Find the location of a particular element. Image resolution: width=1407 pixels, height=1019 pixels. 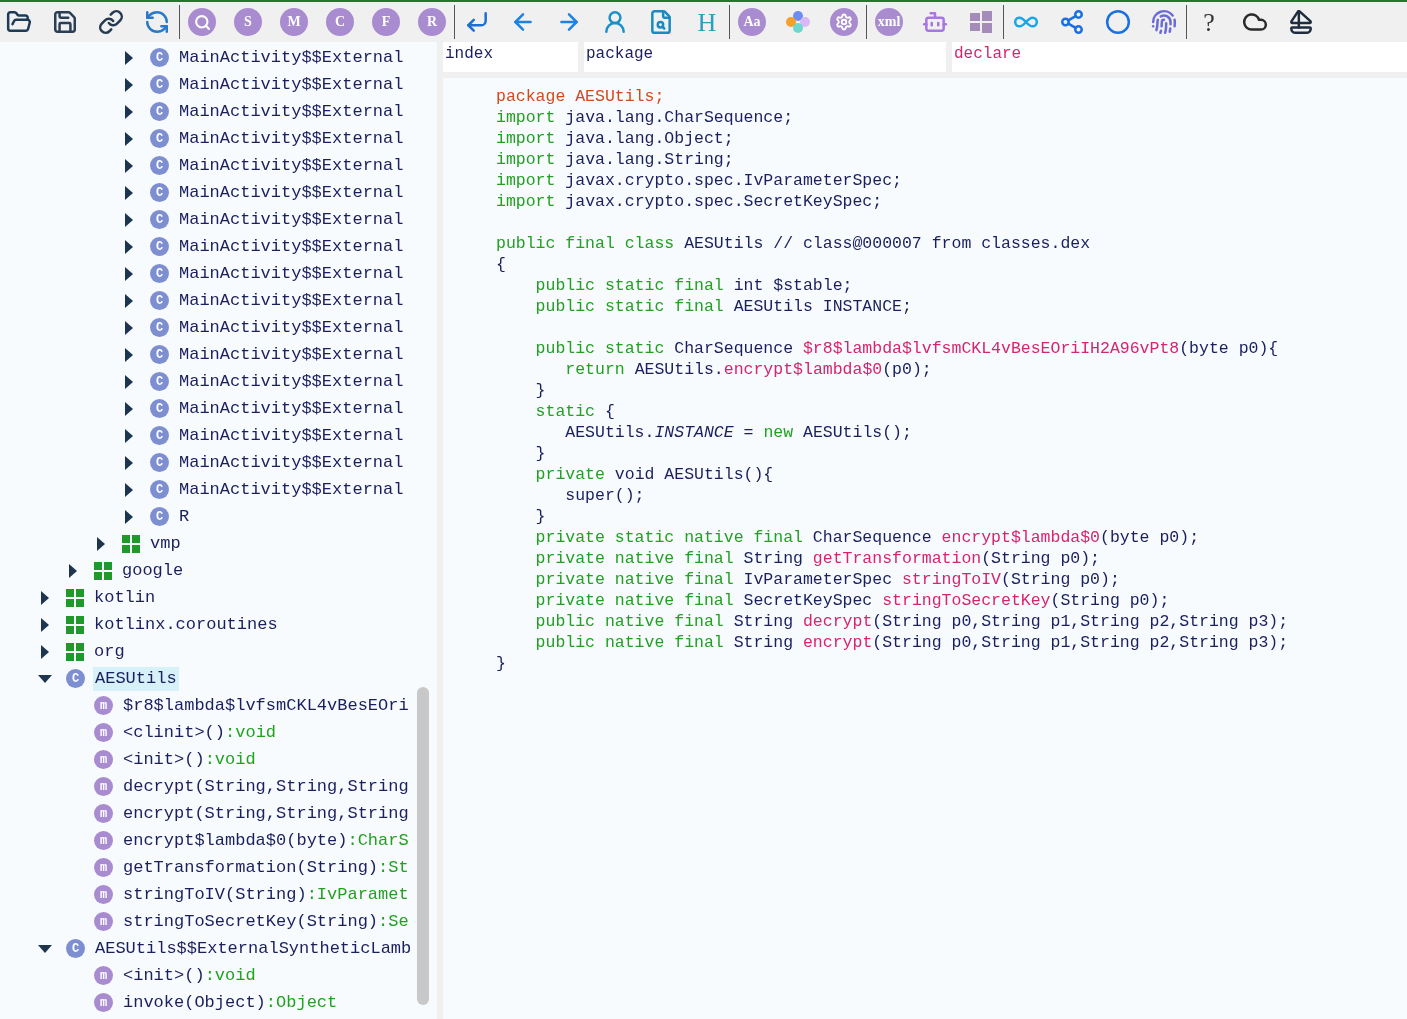

code-line: { is located at coordinates (501, 264).